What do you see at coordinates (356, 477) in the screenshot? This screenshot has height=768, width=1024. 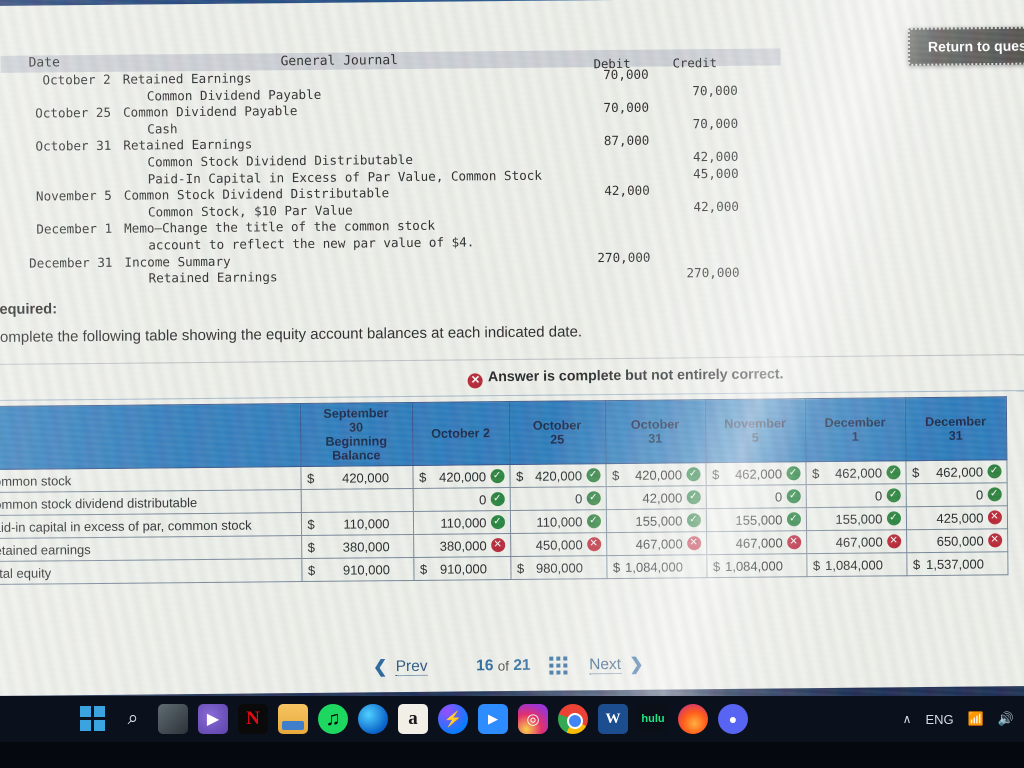 I see `equity-cell: $420,000` at bounding box center [356, 477].